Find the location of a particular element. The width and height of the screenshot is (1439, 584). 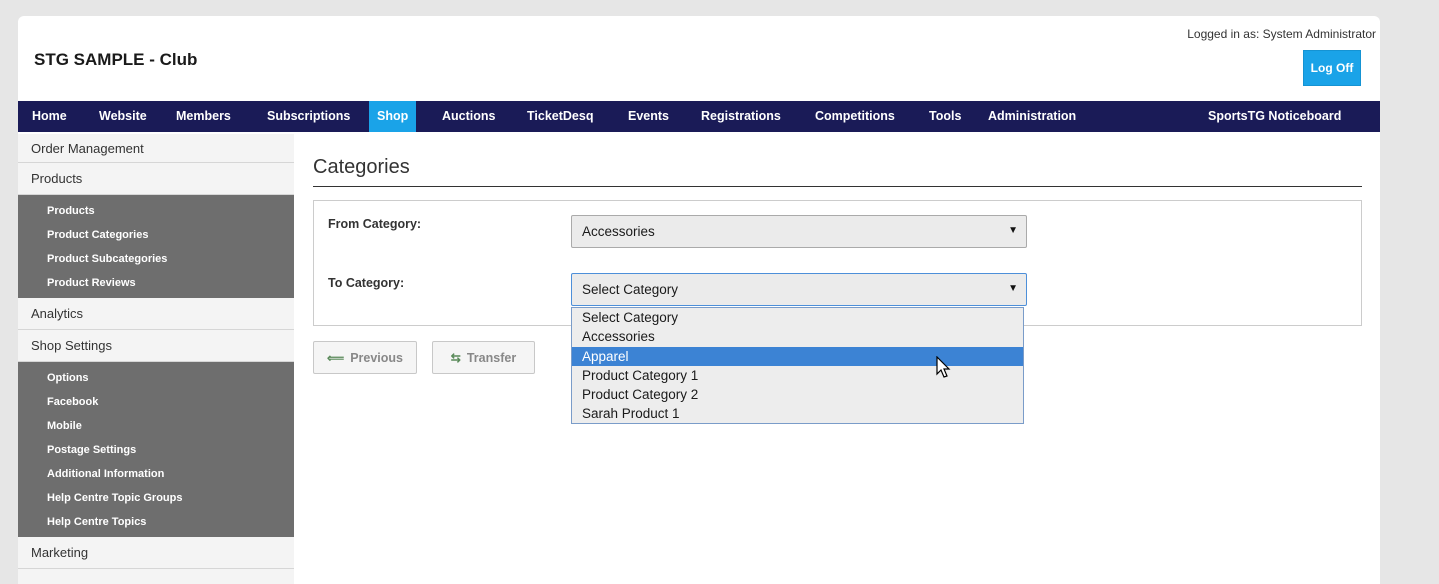

submenu-help-centre-topic-groups: Help Centre Topic Groups is located at coordinates (156, 498).